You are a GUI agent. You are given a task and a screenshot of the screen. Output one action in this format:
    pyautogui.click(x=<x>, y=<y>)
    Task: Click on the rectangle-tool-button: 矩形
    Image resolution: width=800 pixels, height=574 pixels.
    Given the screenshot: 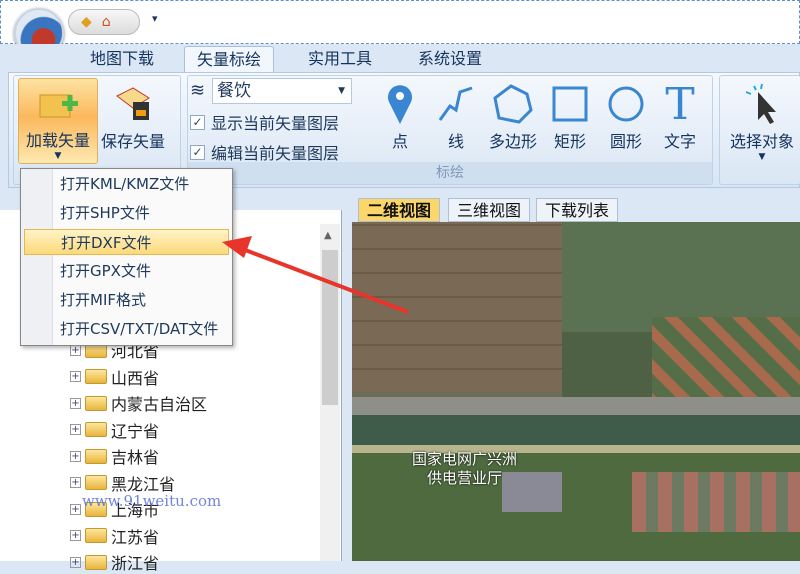 What is the action you would take?
    pyautogui.click(x=570, y=116)
    